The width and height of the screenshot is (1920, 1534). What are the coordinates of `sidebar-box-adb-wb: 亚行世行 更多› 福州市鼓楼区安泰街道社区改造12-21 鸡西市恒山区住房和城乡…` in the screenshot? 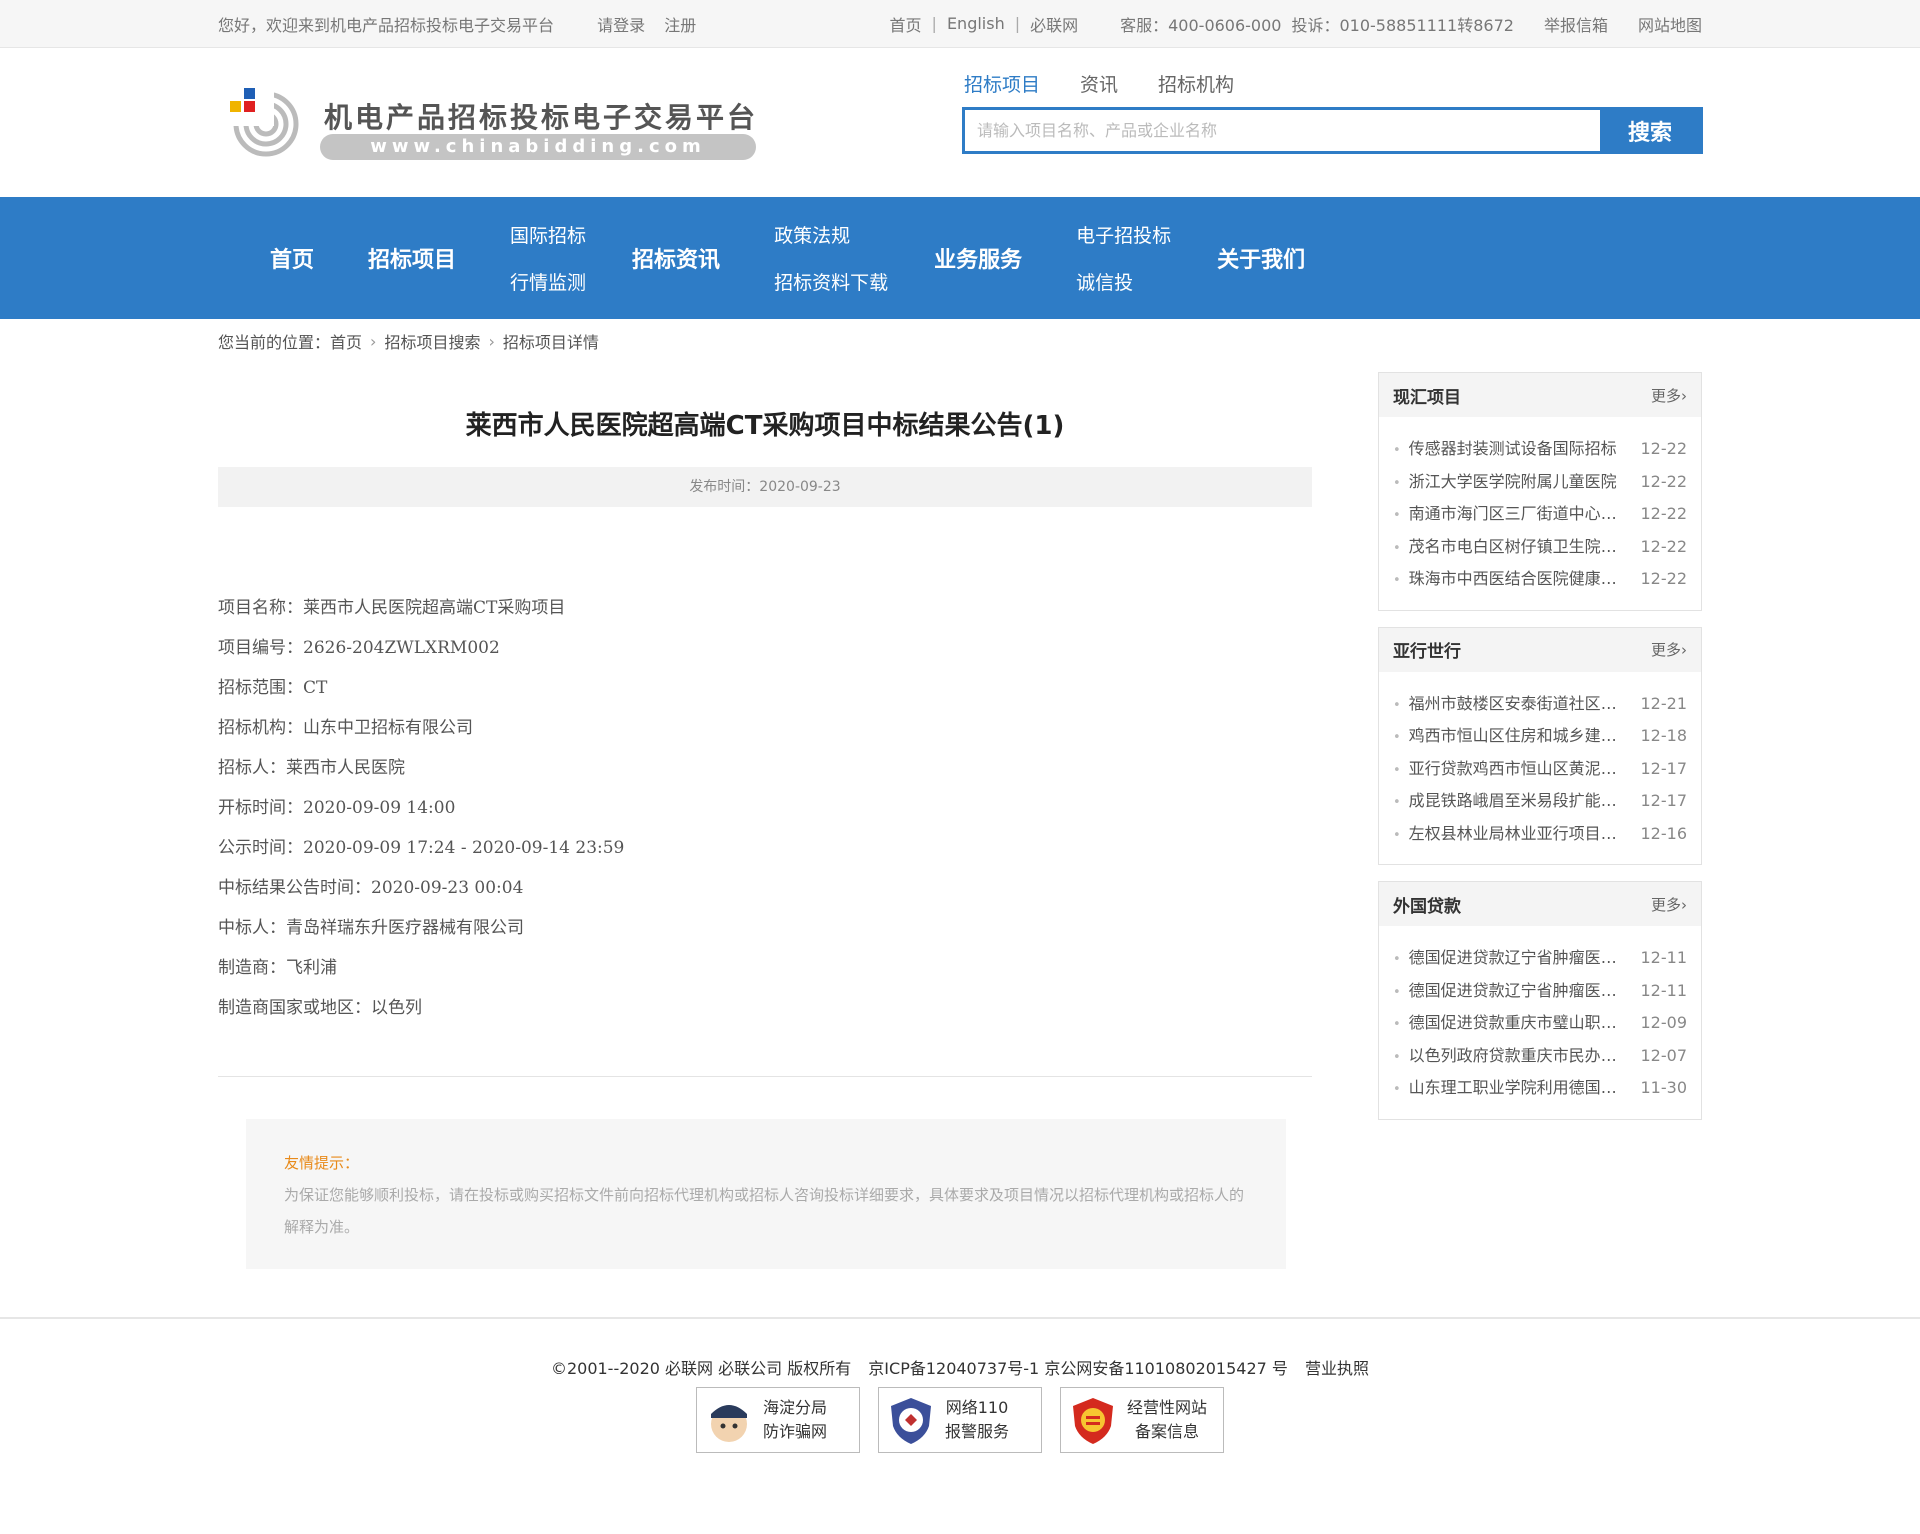 It's located at (1540, 745).